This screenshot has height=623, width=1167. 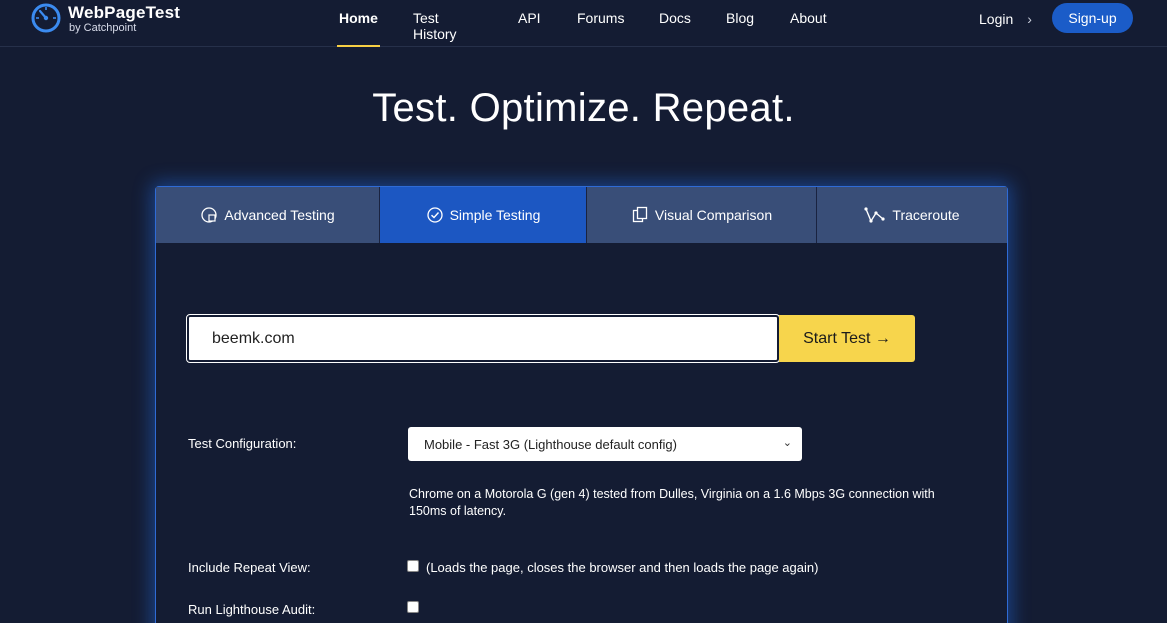 I want to click on nav-test-history: Test History, so click(x=435, y=28).